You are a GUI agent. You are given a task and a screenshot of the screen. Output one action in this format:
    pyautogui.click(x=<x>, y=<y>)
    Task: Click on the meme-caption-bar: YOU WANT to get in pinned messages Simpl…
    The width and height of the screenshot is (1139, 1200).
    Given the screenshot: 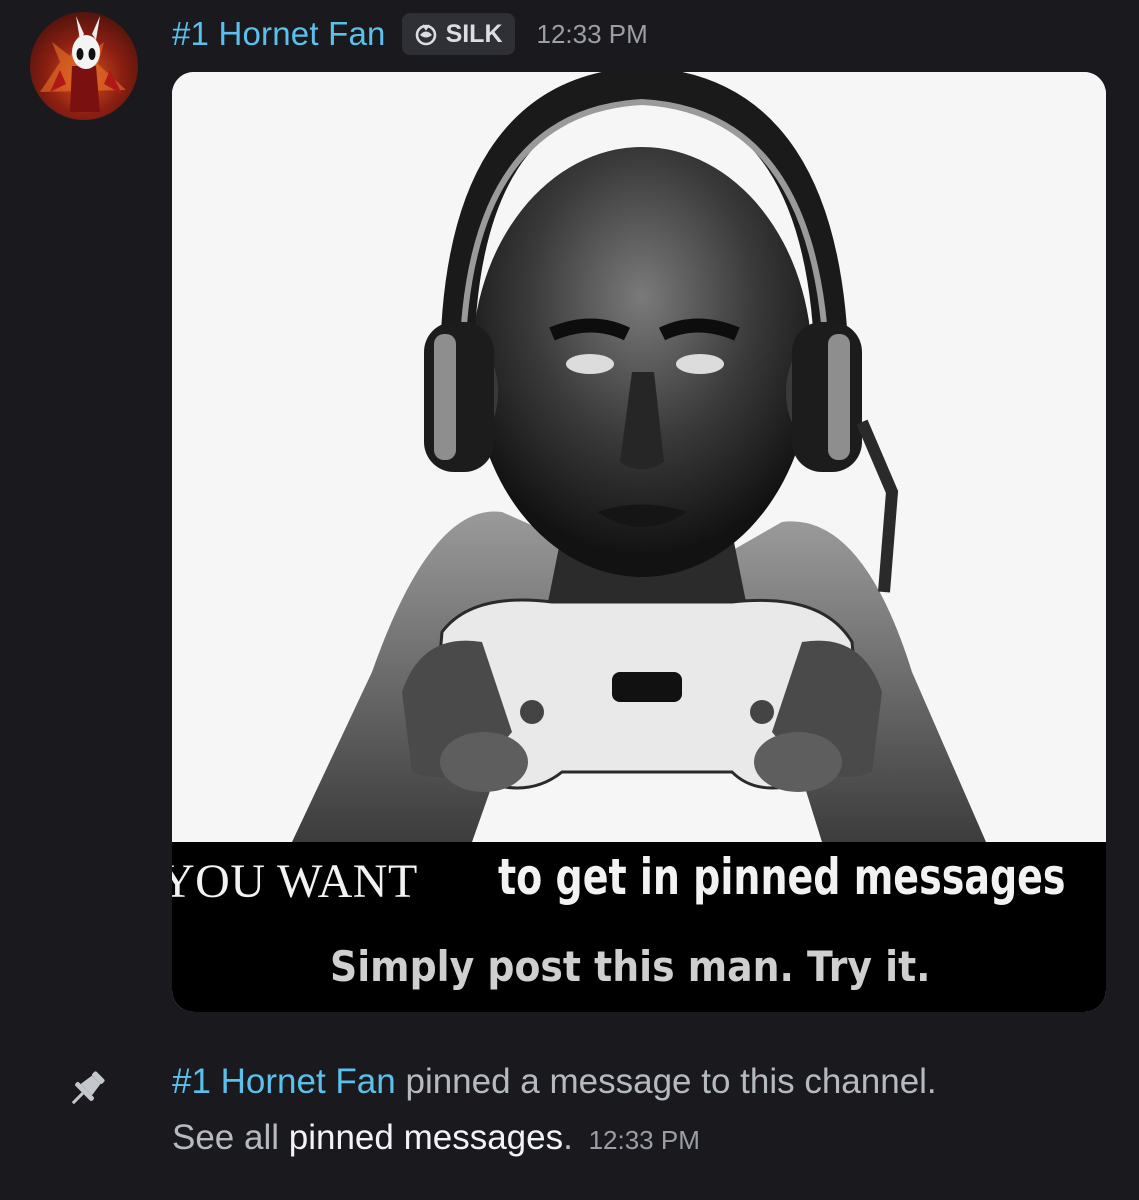 What is the action you would take?
    pyautogui.click(x=639, y=927)
    